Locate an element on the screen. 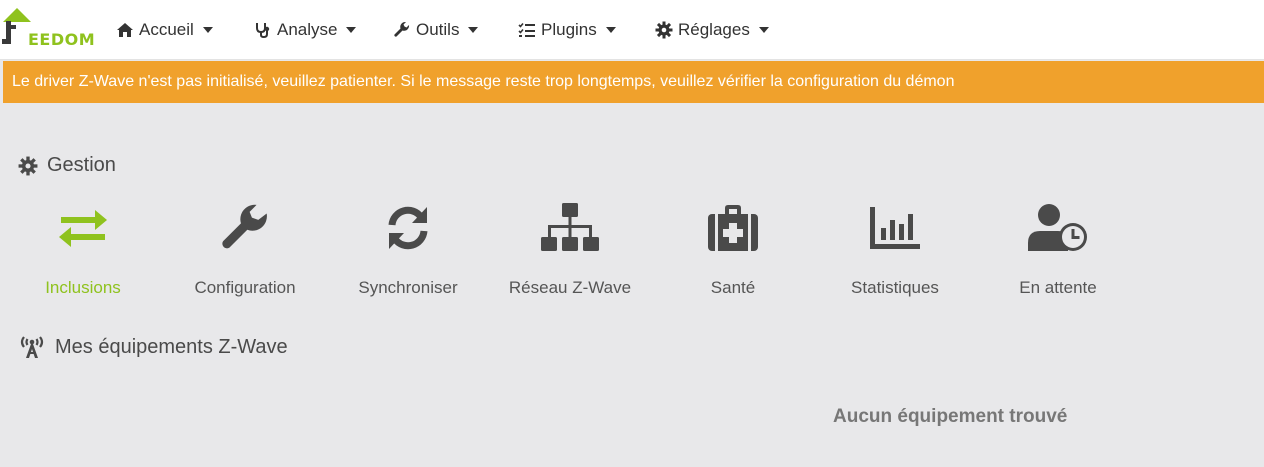 Image resolution: width=1264 pixels, height=467 pixels. nav-reglages: Réglages is located at coordinates (712, 30).